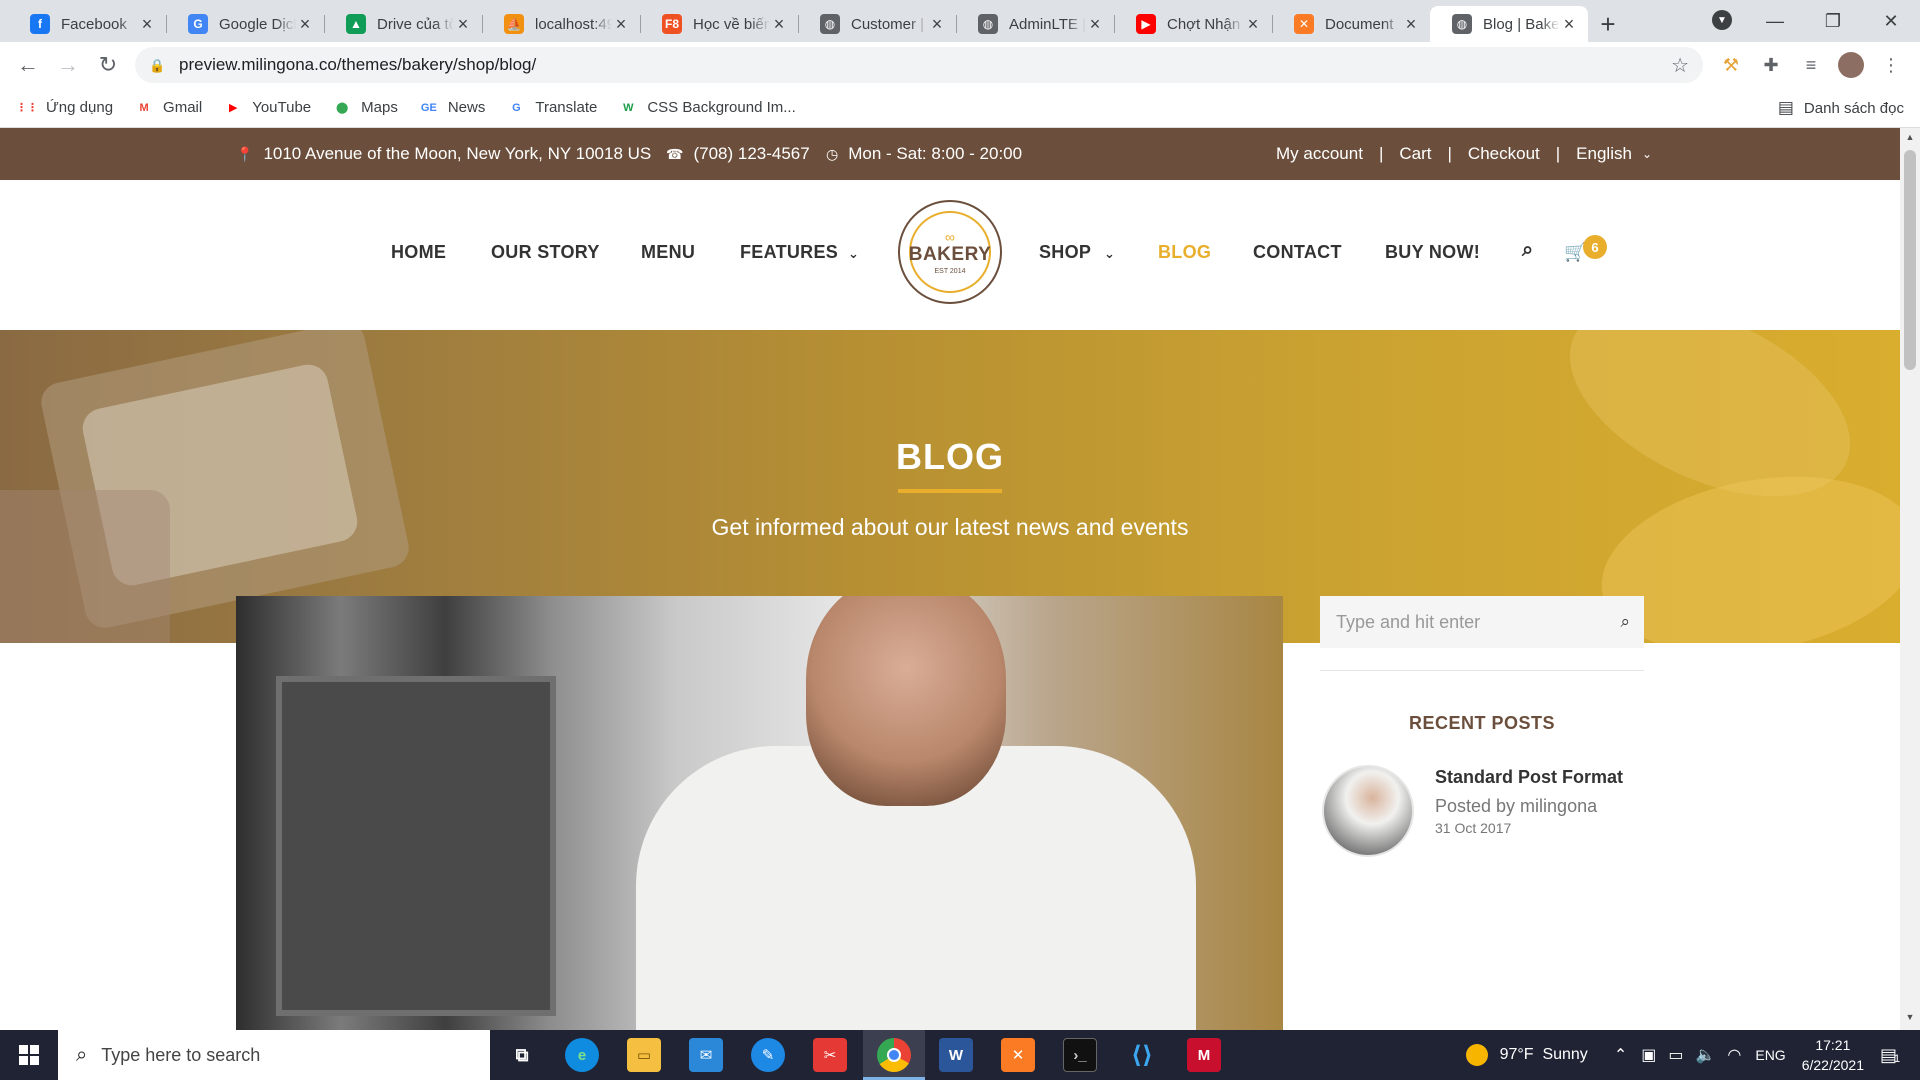 The height and width of the screenshot is (1080, 1920). Describe the element at coordinates (1035, 24) in the screenshot. I see `browser-tab: ◍ AdminLTE | ×` at that location.